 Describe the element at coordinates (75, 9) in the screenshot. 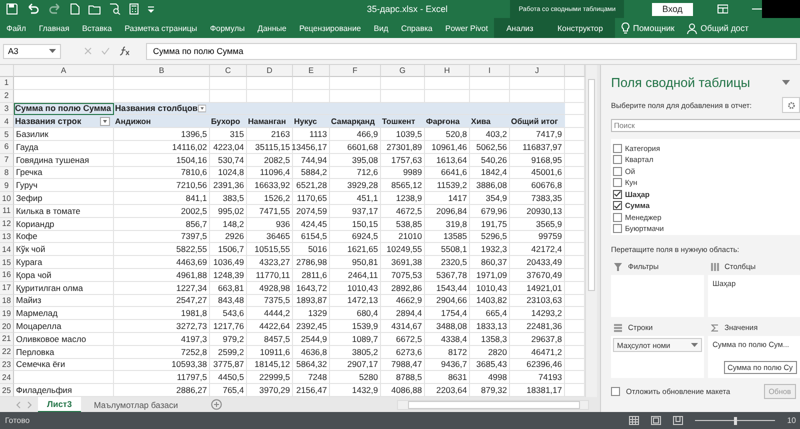

I see `document-icon` at that location.